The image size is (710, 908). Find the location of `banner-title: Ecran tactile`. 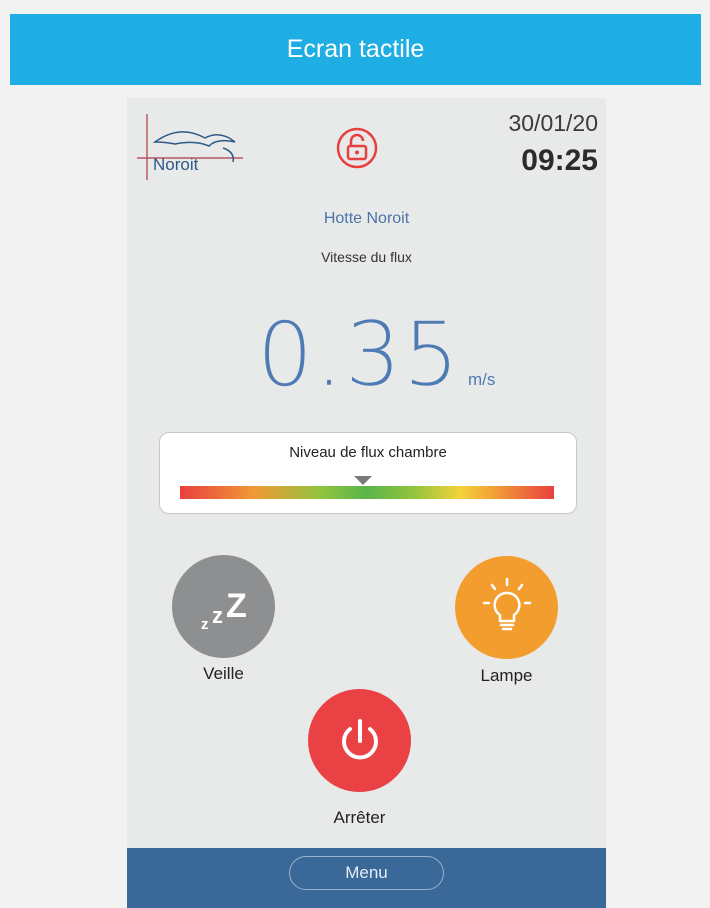

banner-title: Ecran tactile is located at coordinates (355, 49).